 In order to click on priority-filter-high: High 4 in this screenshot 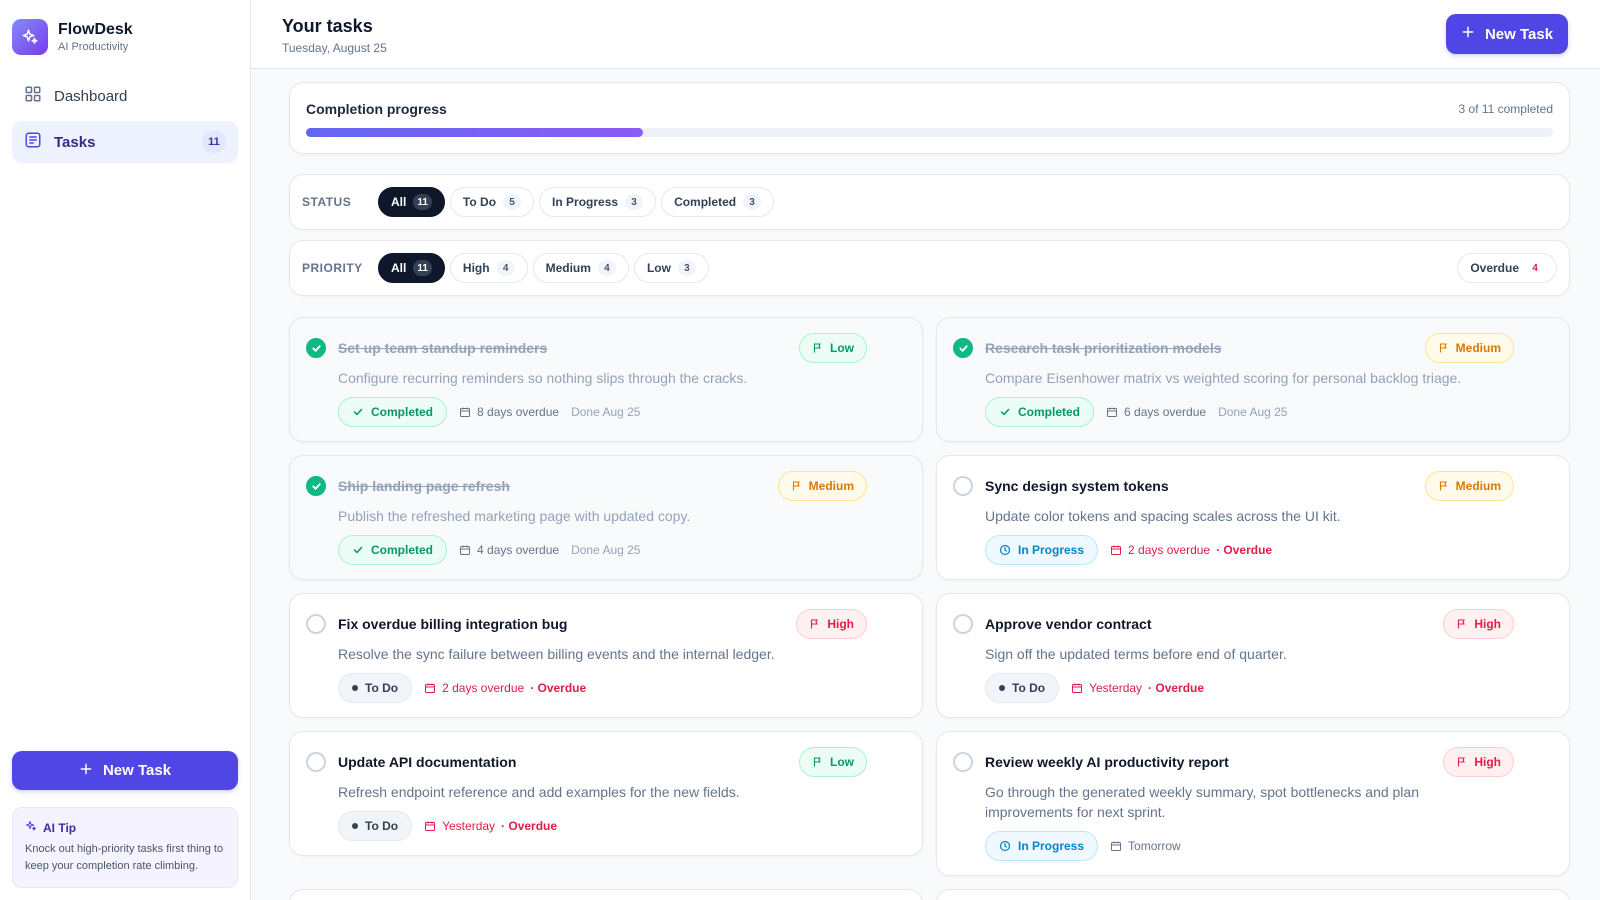, I will do `click(488, 268)`.